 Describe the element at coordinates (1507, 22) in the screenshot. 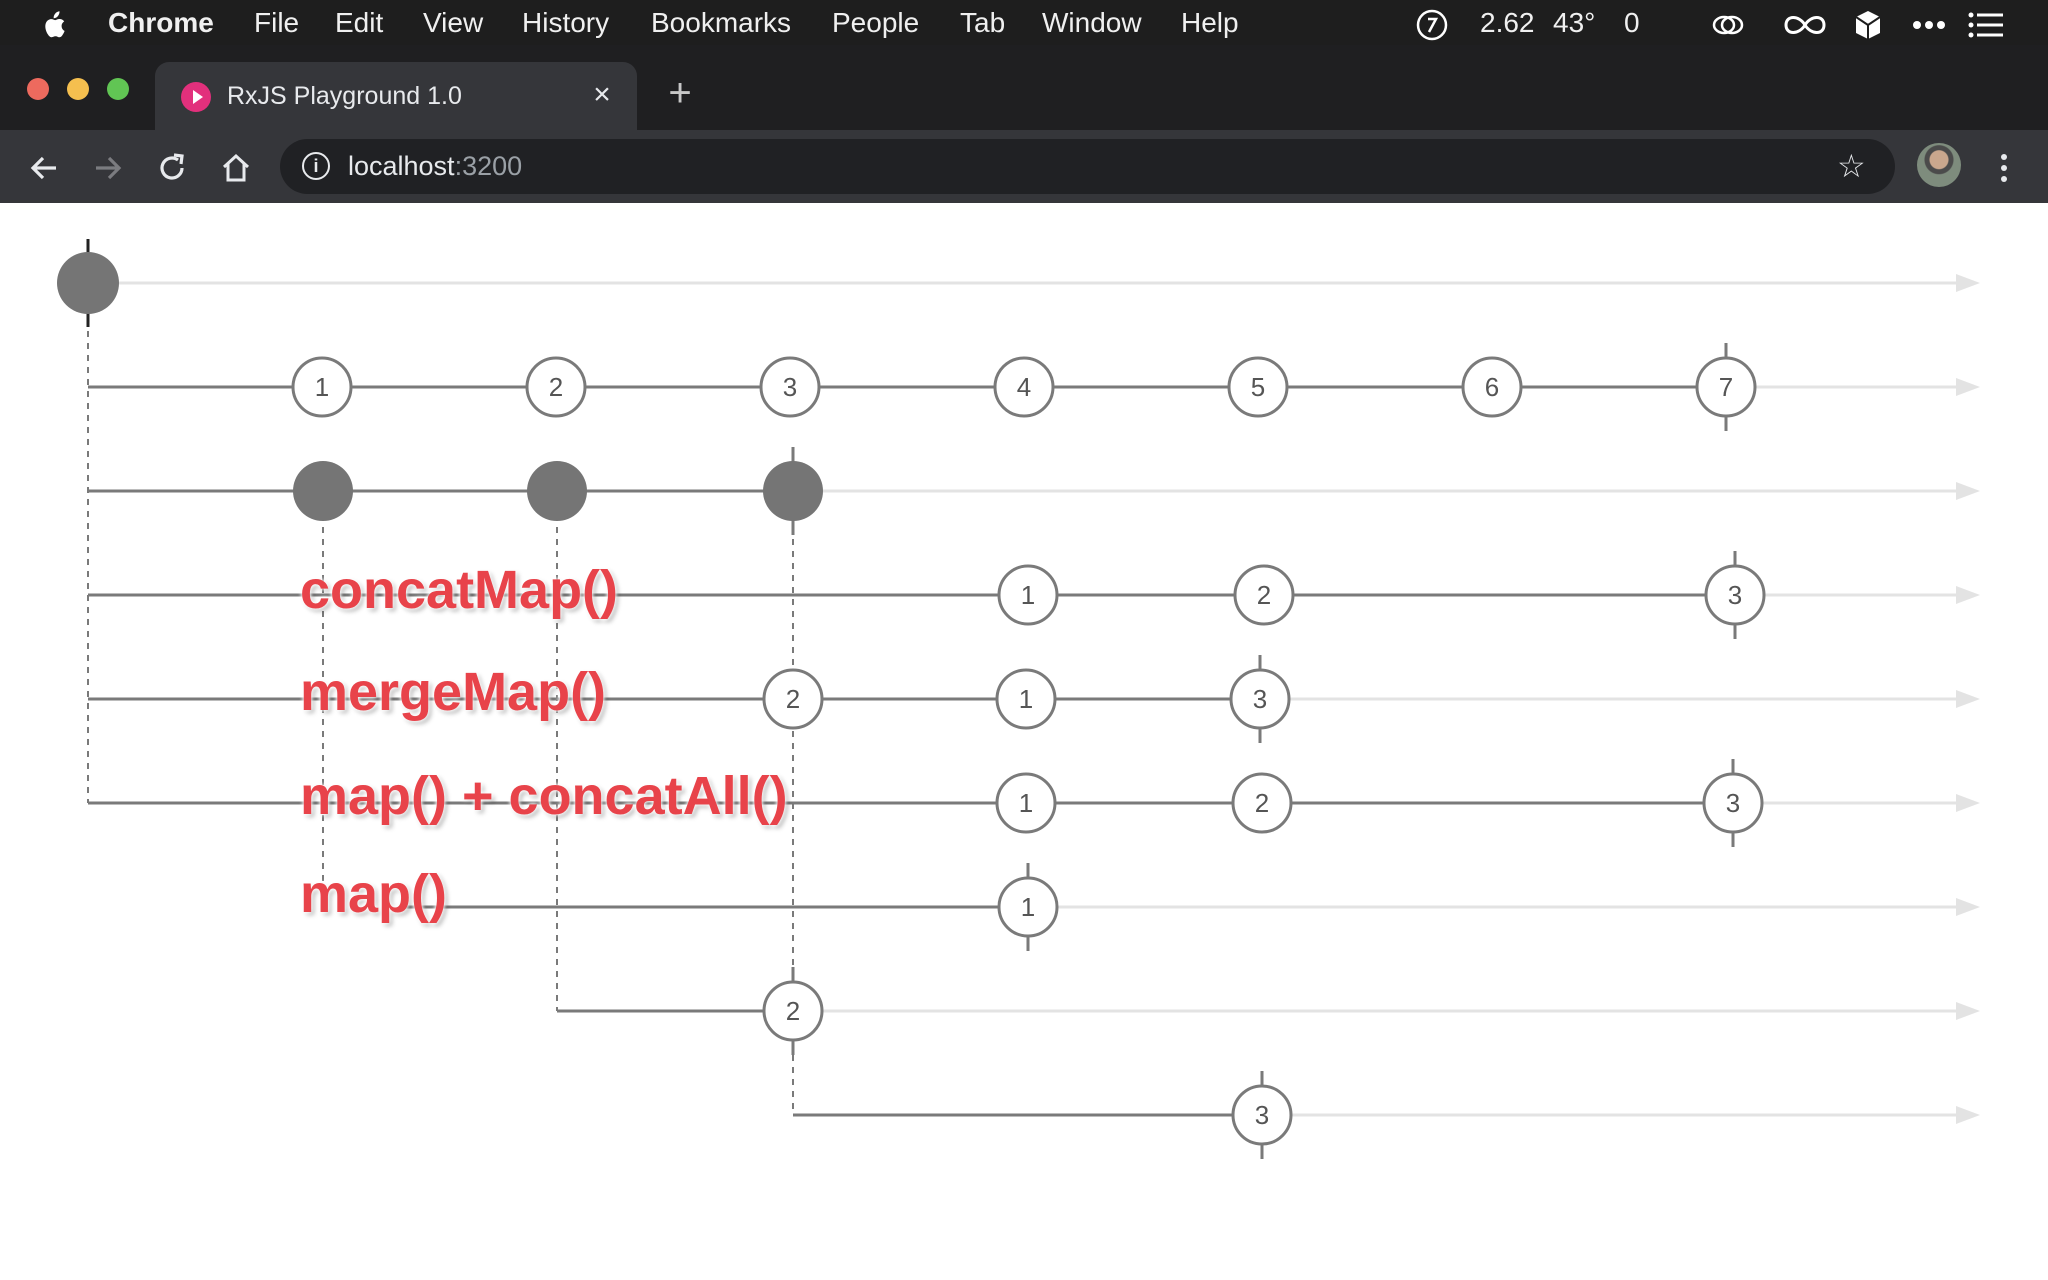

I see `status-load: 2.62` at that location.